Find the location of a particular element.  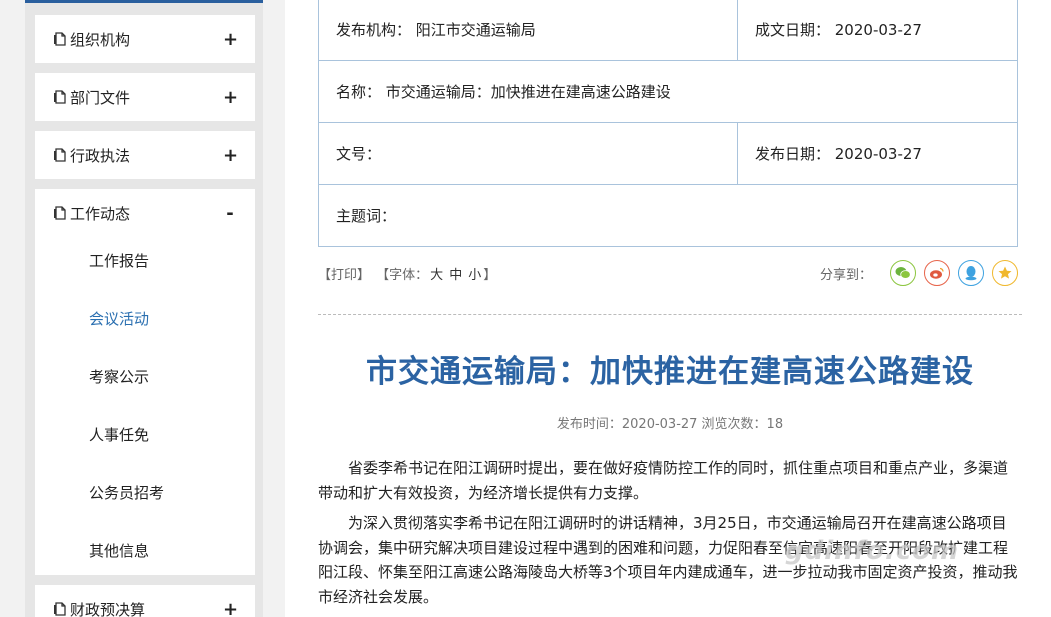

sidebar-section-dept-files: 部门文件 + is located at coordinates (145, 97).